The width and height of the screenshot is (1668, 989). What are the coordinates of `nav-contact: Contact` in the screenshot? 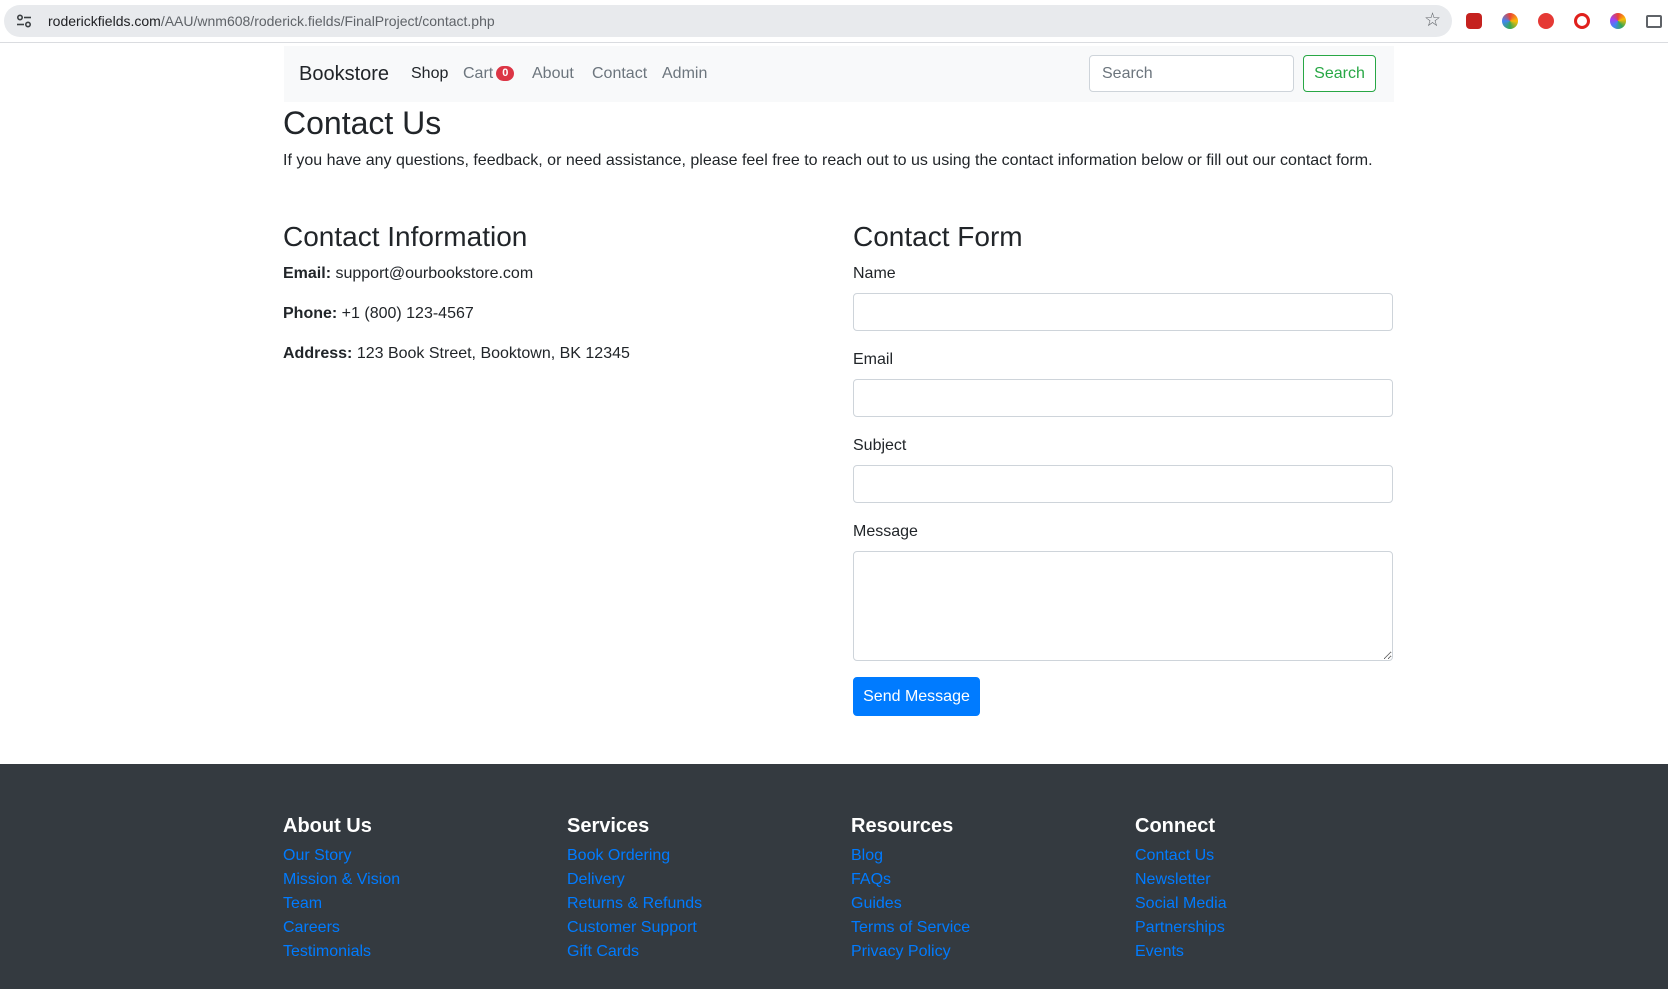 It's located at (619, 74).